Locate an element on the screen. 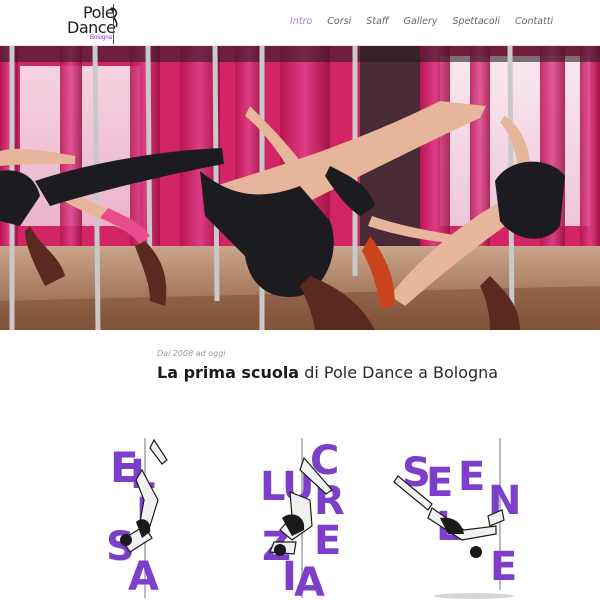 This screenshot has width=600, height=600. nav-item-staff: Staff is located at coordinates (377, 21).